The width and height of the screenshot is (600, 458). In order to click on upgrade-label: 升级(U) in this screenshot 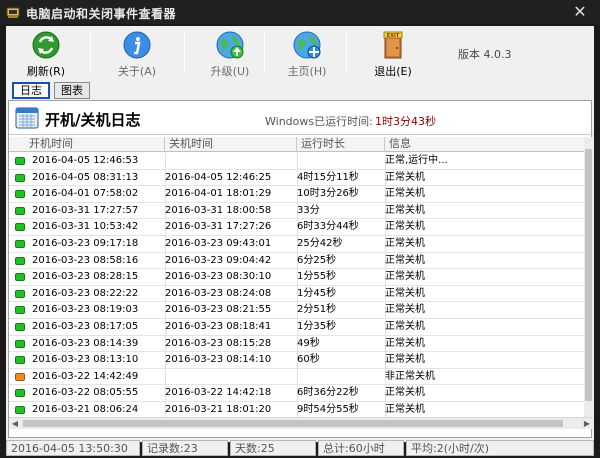, I will do `click(230, 71)`.